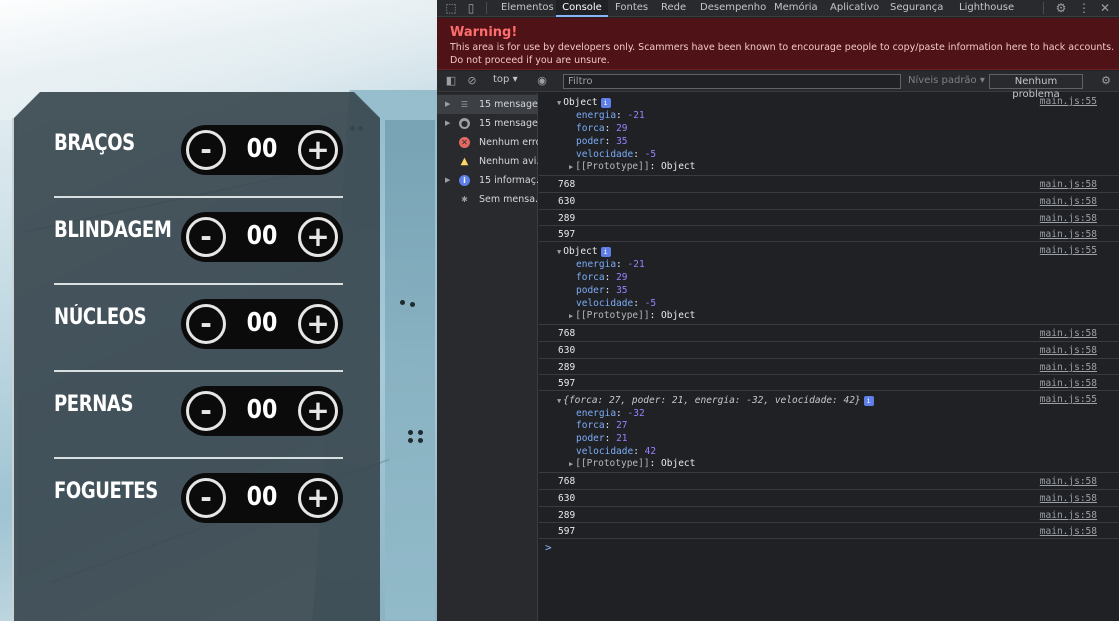 The width and height of the screenshot is (1119, 621). What do you see at coordinates (471, 8) in the screenshot?
I see `device-toolbar-icon: ▯` at bounding box center [471, 8].